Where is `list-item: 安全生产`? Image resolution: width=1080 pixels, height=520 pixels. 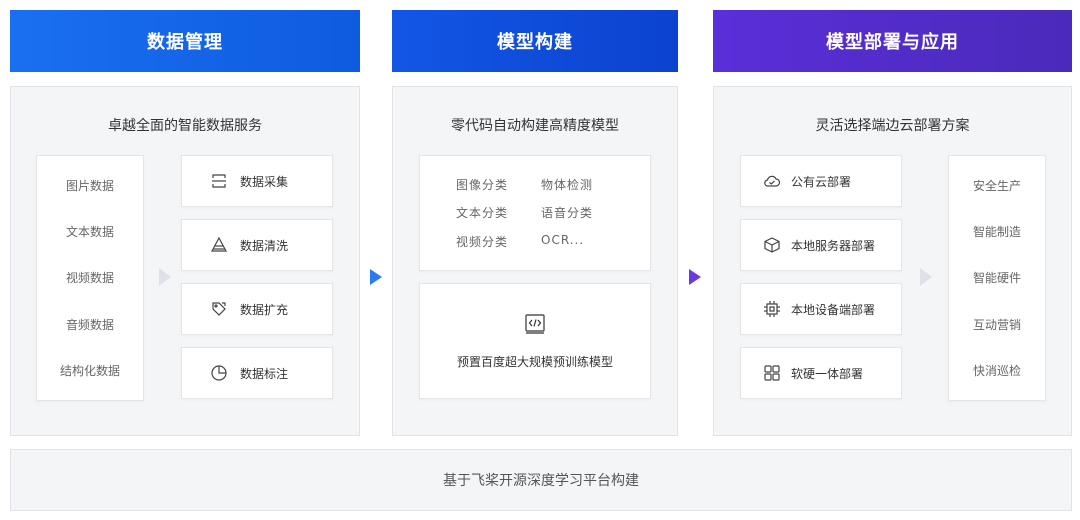
list-item: 安全生产 is located at coordinates (996, 185).